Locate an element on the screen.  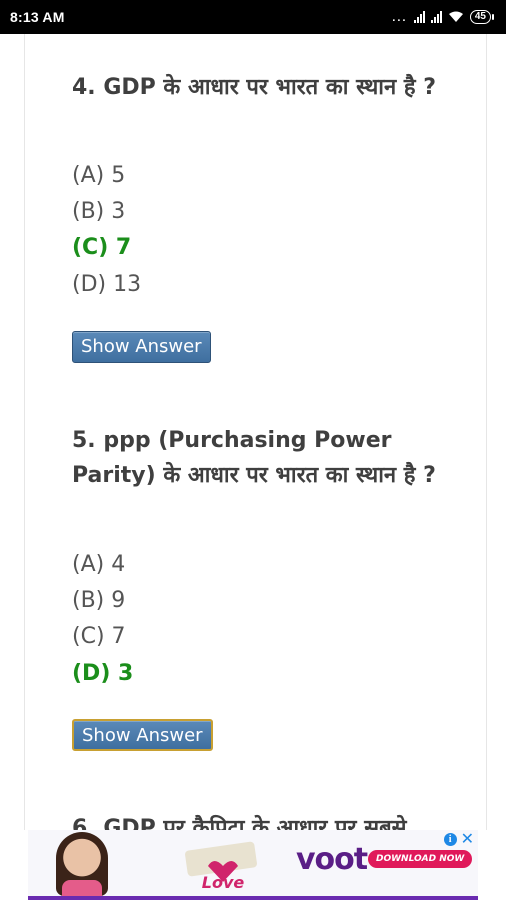
close-icon: ✕ is located at coordinates (467, 839).